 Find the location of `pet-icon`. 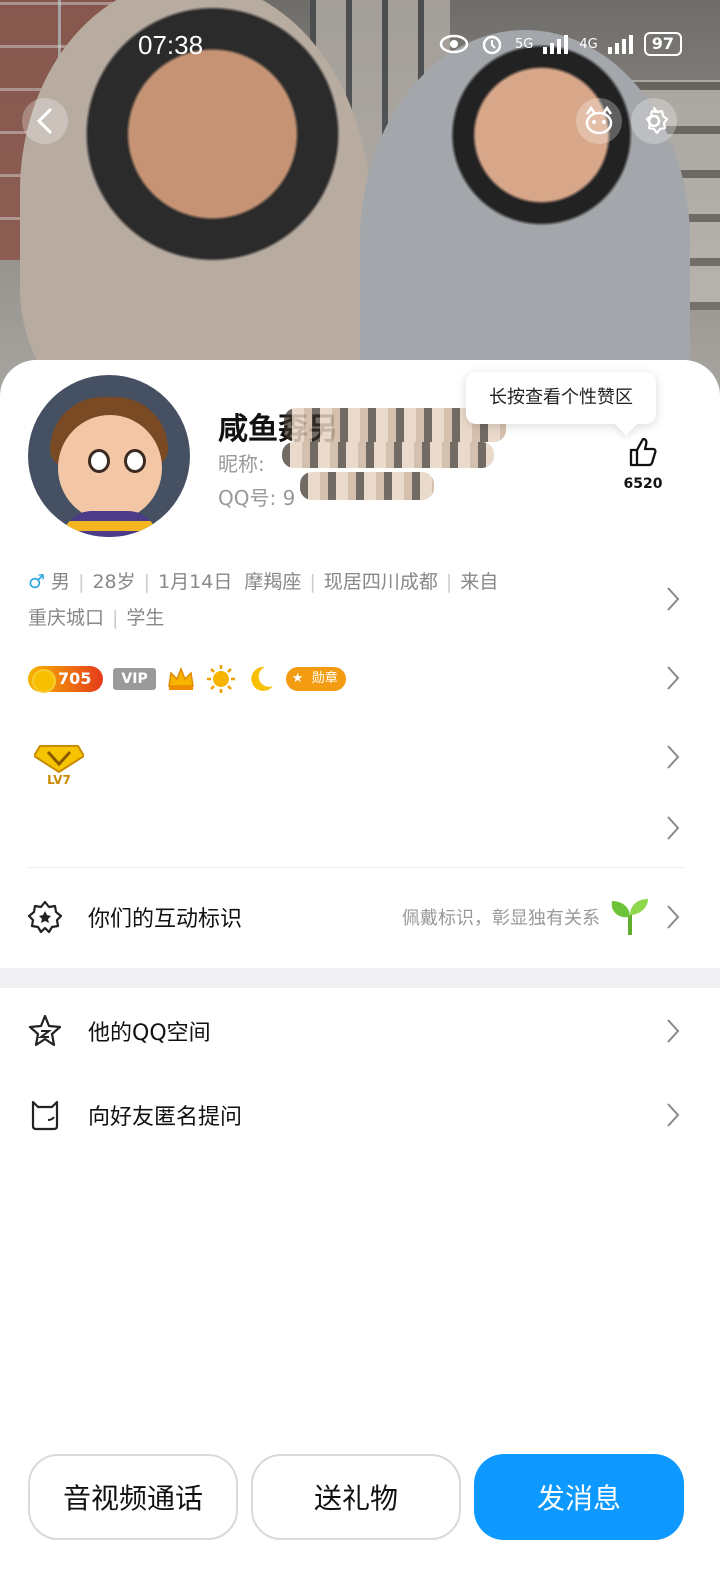

pet-icon is located at coordinates (599, 120).